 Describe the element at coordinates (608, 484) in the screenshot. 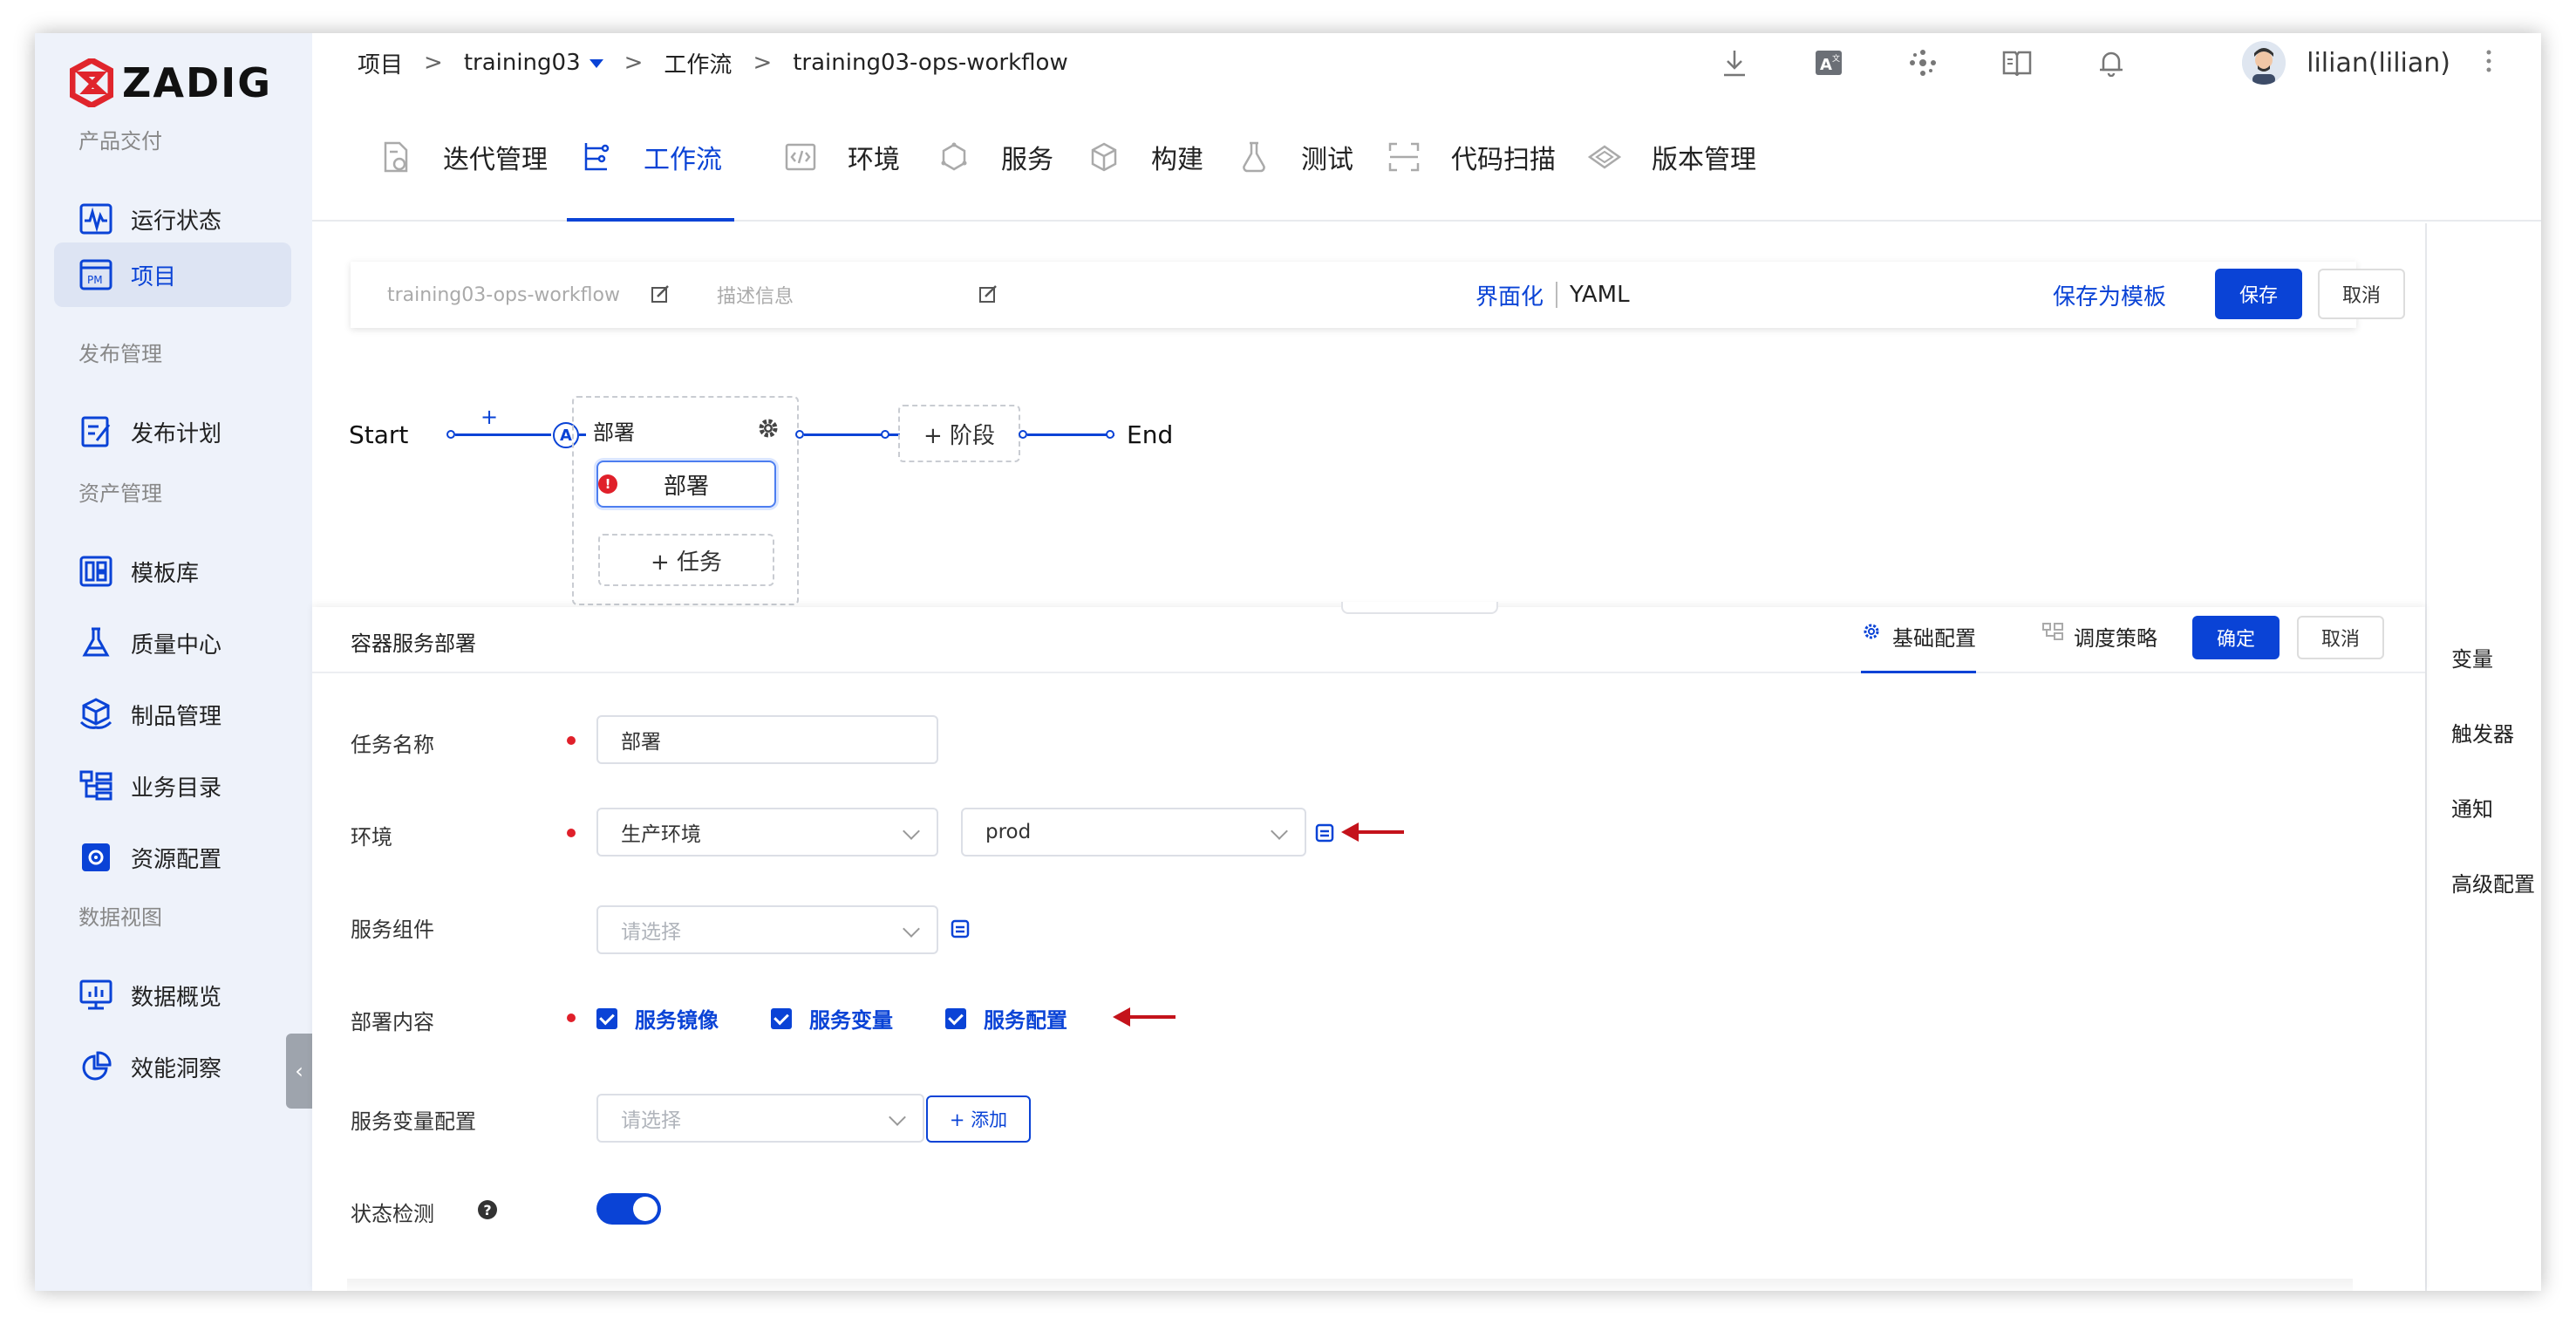

I see `error-icon: !` at that location.